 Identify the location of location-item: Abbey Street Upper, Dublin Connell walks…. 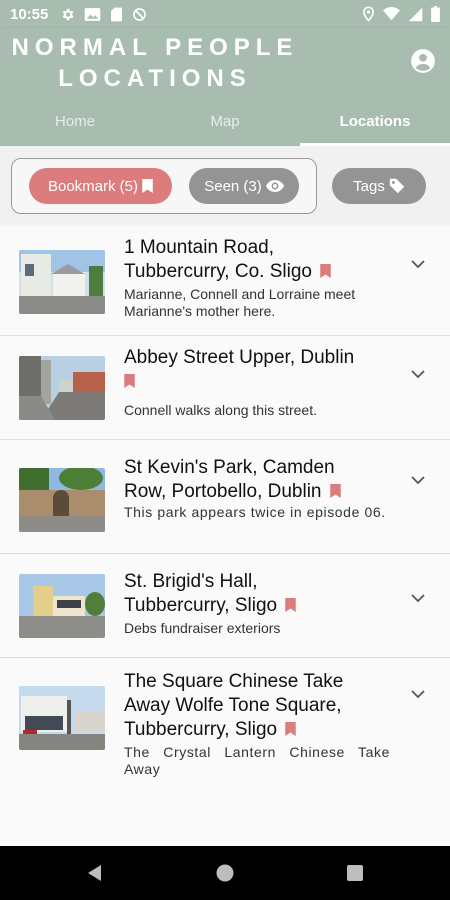
(225, 388).